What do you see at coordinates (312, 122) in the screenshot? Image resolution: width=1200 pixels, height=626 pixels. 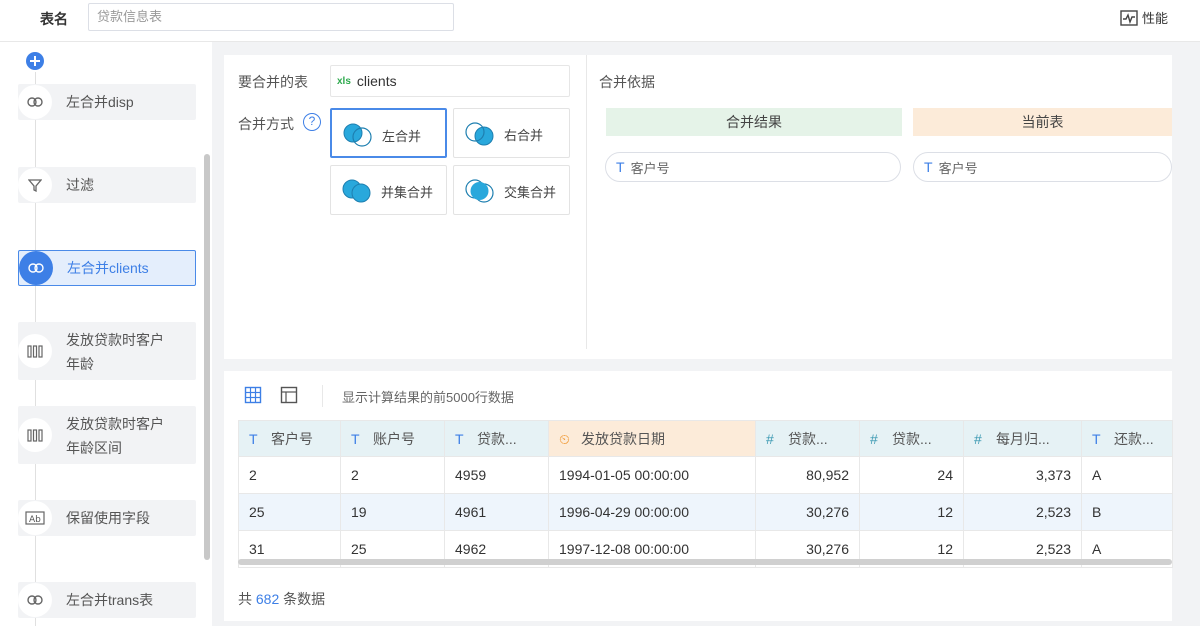 I see `help-icon: ?` at bounding box center [312, 122].